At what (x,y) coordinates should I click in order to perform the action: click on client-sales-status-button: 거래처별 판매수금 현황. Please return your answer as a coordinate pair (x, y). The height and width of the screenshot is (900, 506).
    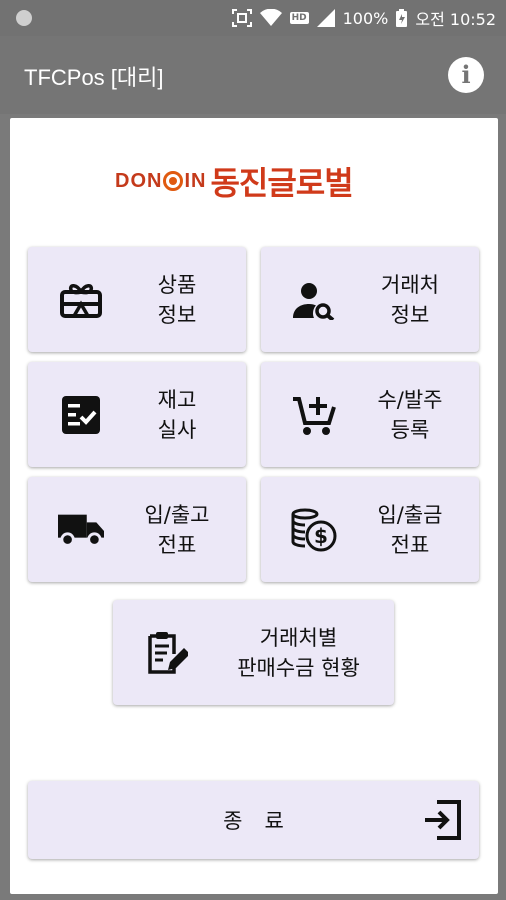
    Looking at the image, I should click on (253, 652).